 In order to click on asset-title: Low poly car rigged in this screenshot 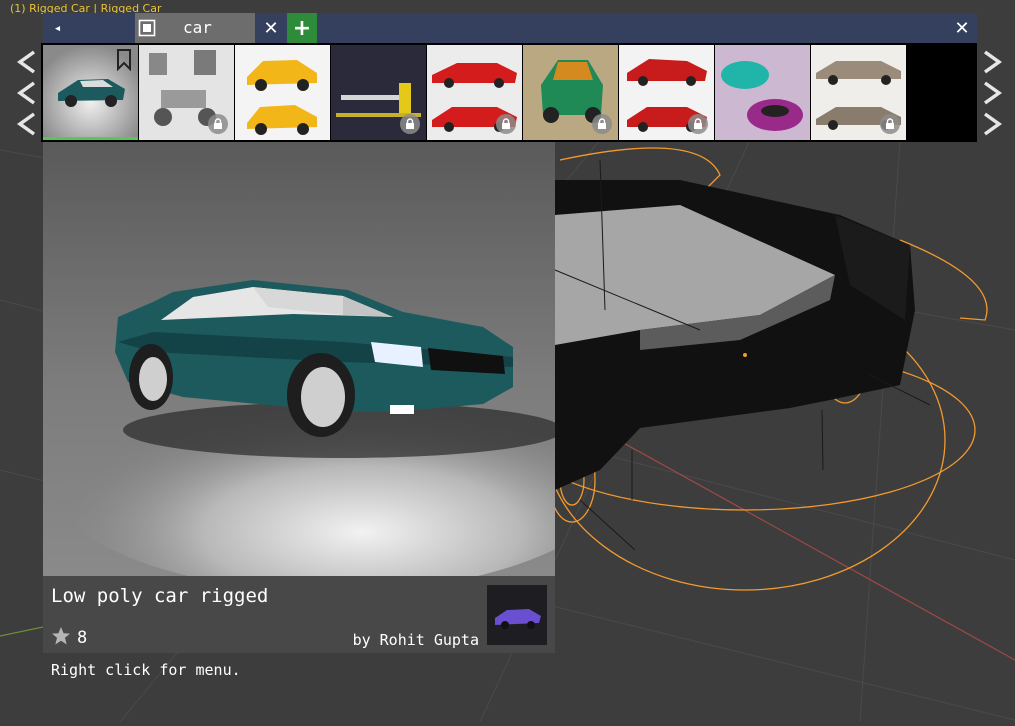, I will do `click(160, 596)`.